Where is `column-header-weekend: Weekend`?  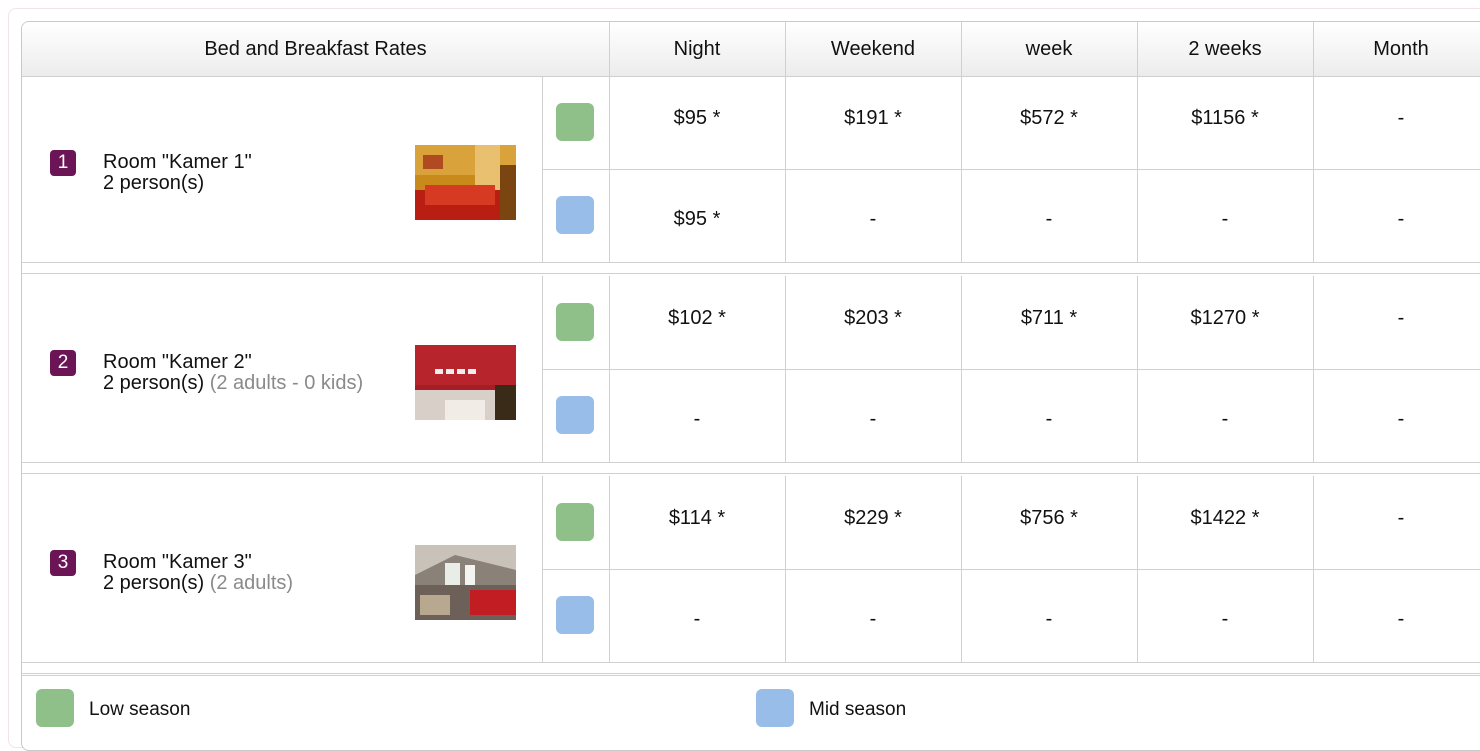
column-header-weekend: Weekend is located at coordinates (873, 48).